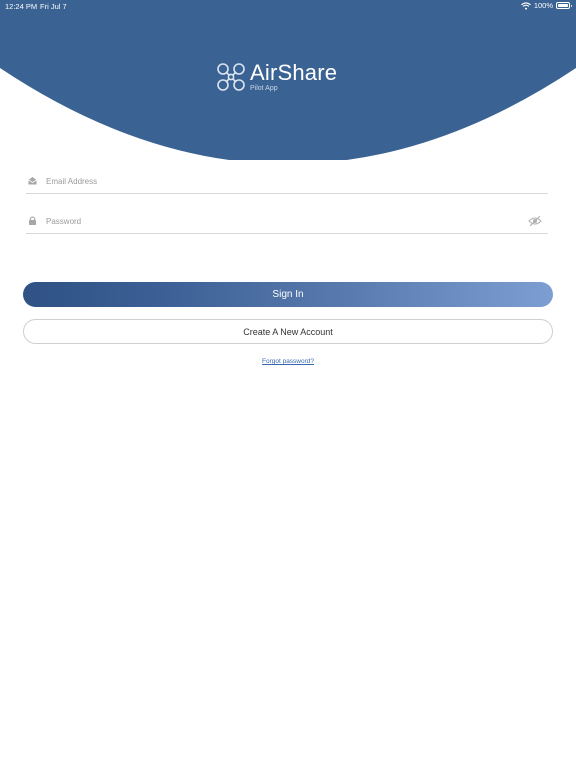 This screenshot has width=576, height=768. What do you see at coordinates (564, 5) in the screenshot?
I see `battery-icon` at bounding box center [564, 5].